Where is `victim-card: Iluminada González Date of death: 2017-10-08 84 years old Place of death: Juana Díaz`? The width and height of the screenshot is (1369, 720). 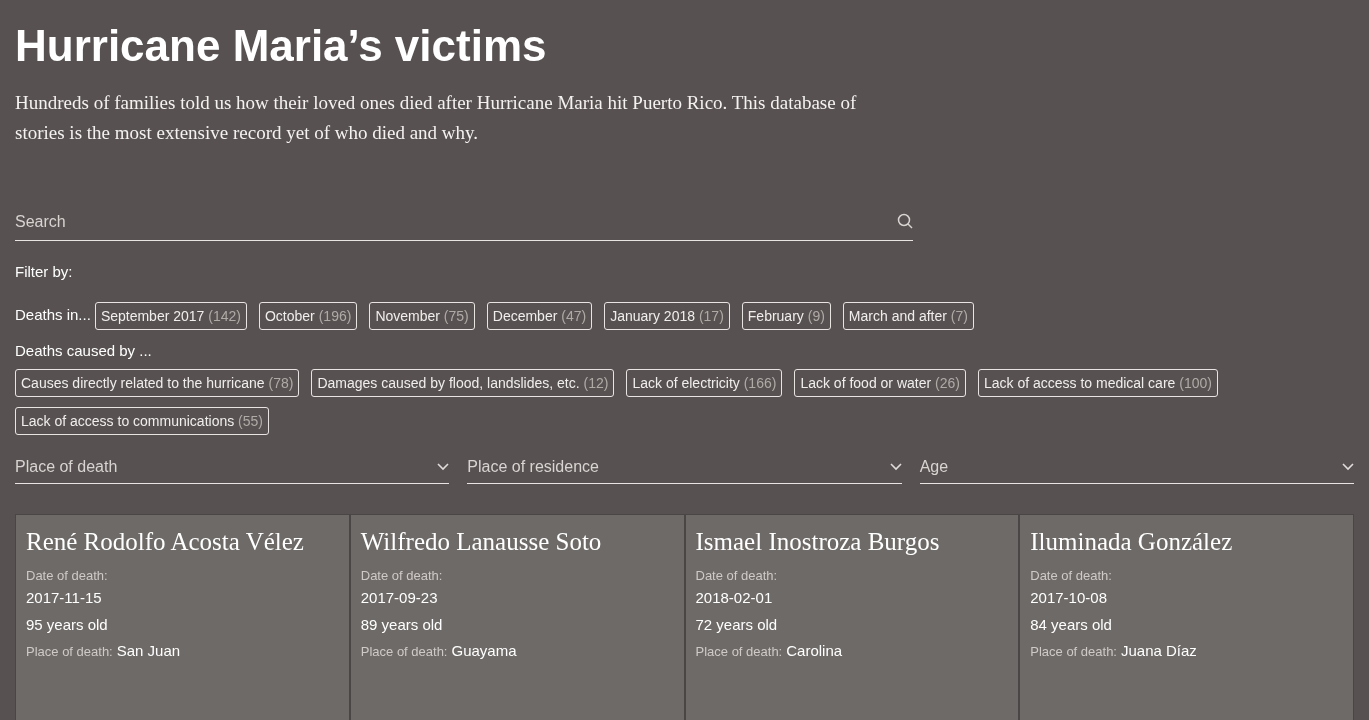
victim-card: Iluminada González Date of death: 2017-10-08 84 years old Place of death: Juana Díaz is located at coordinates (1186, 617).